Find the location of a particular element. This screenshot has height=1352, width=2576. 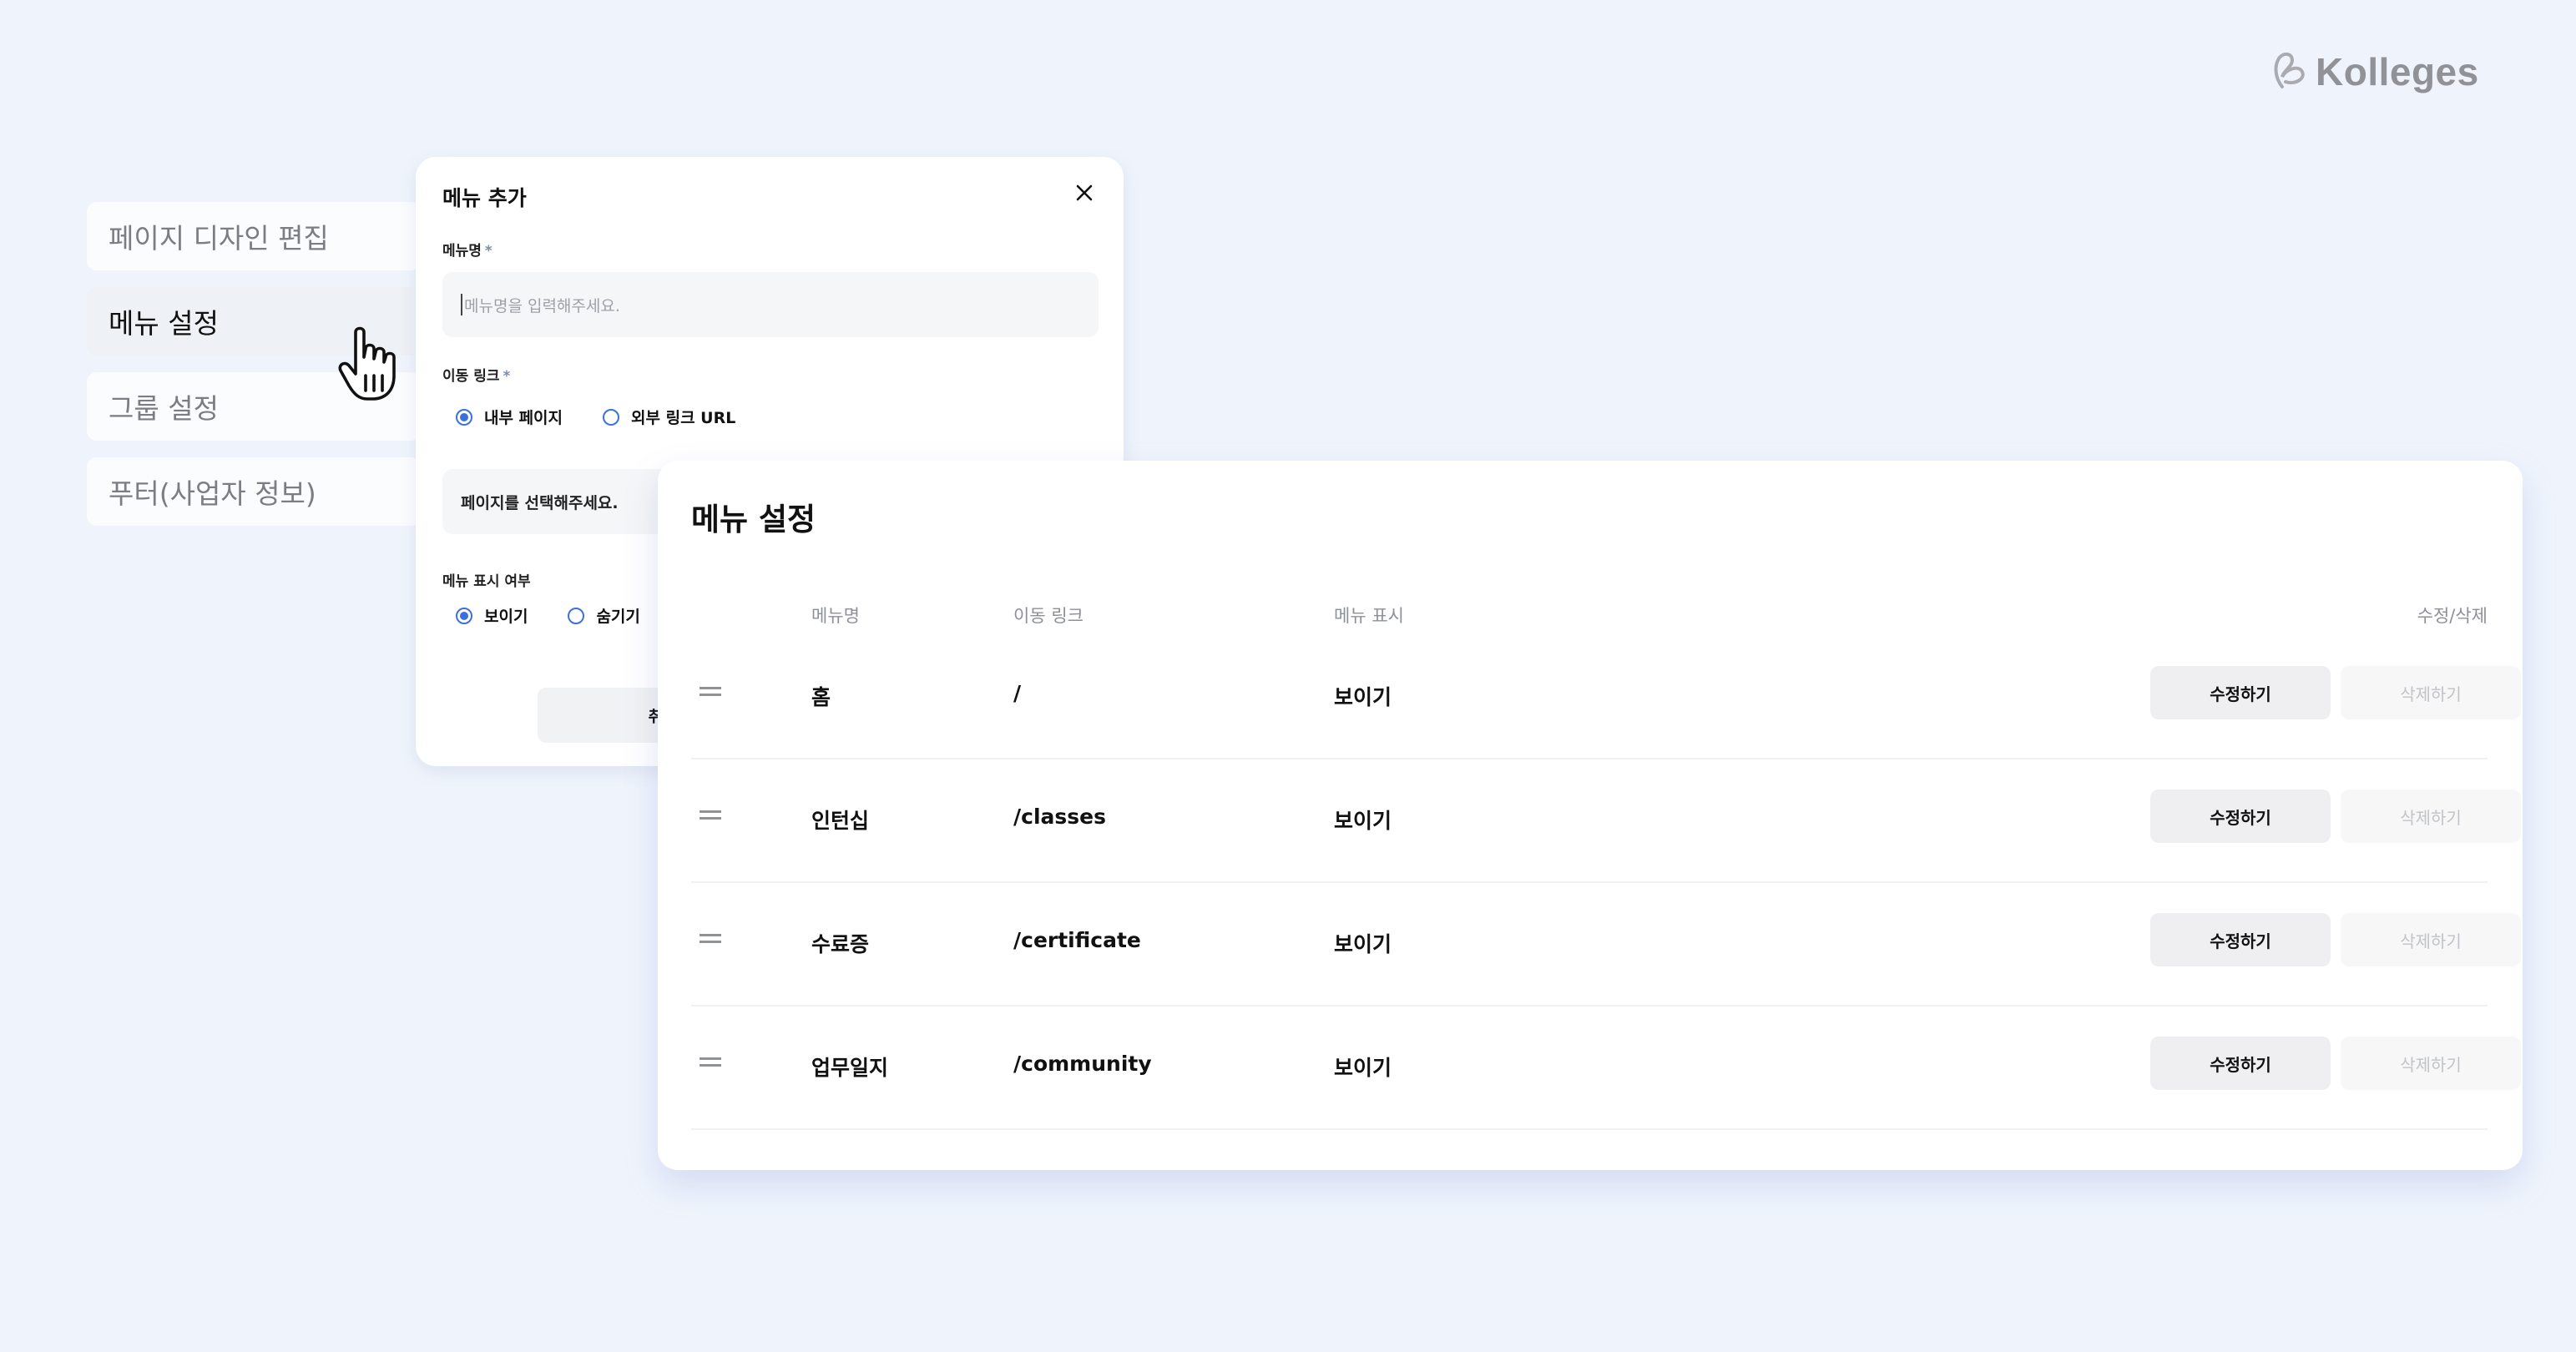

text-caret is located at coordinates (461, 304).